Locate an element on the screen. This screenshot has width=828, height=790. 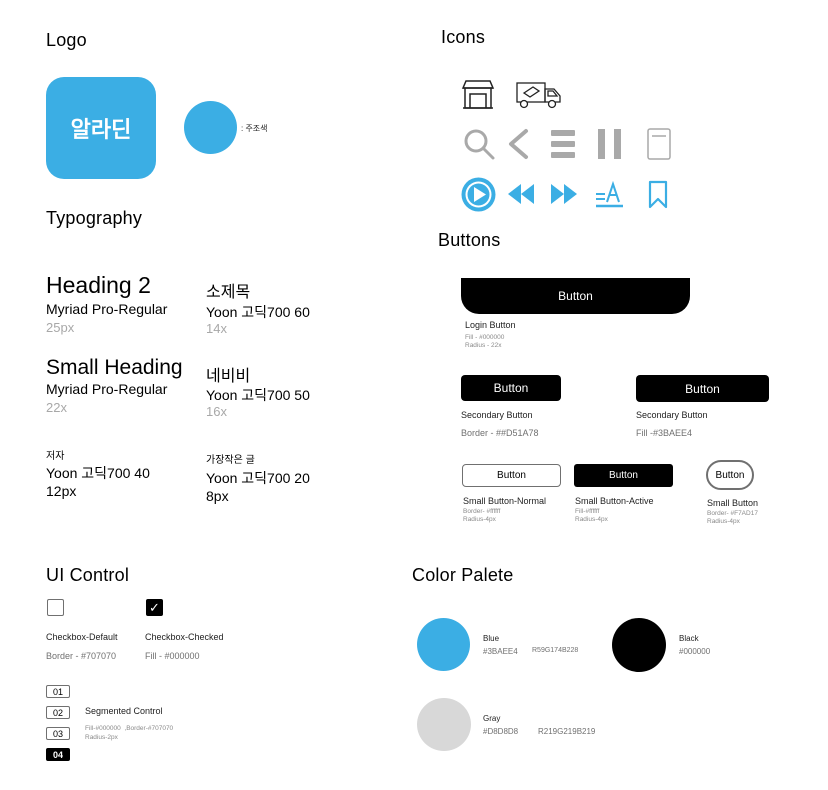
color-swatch-black is located at coordinates (639, 645).